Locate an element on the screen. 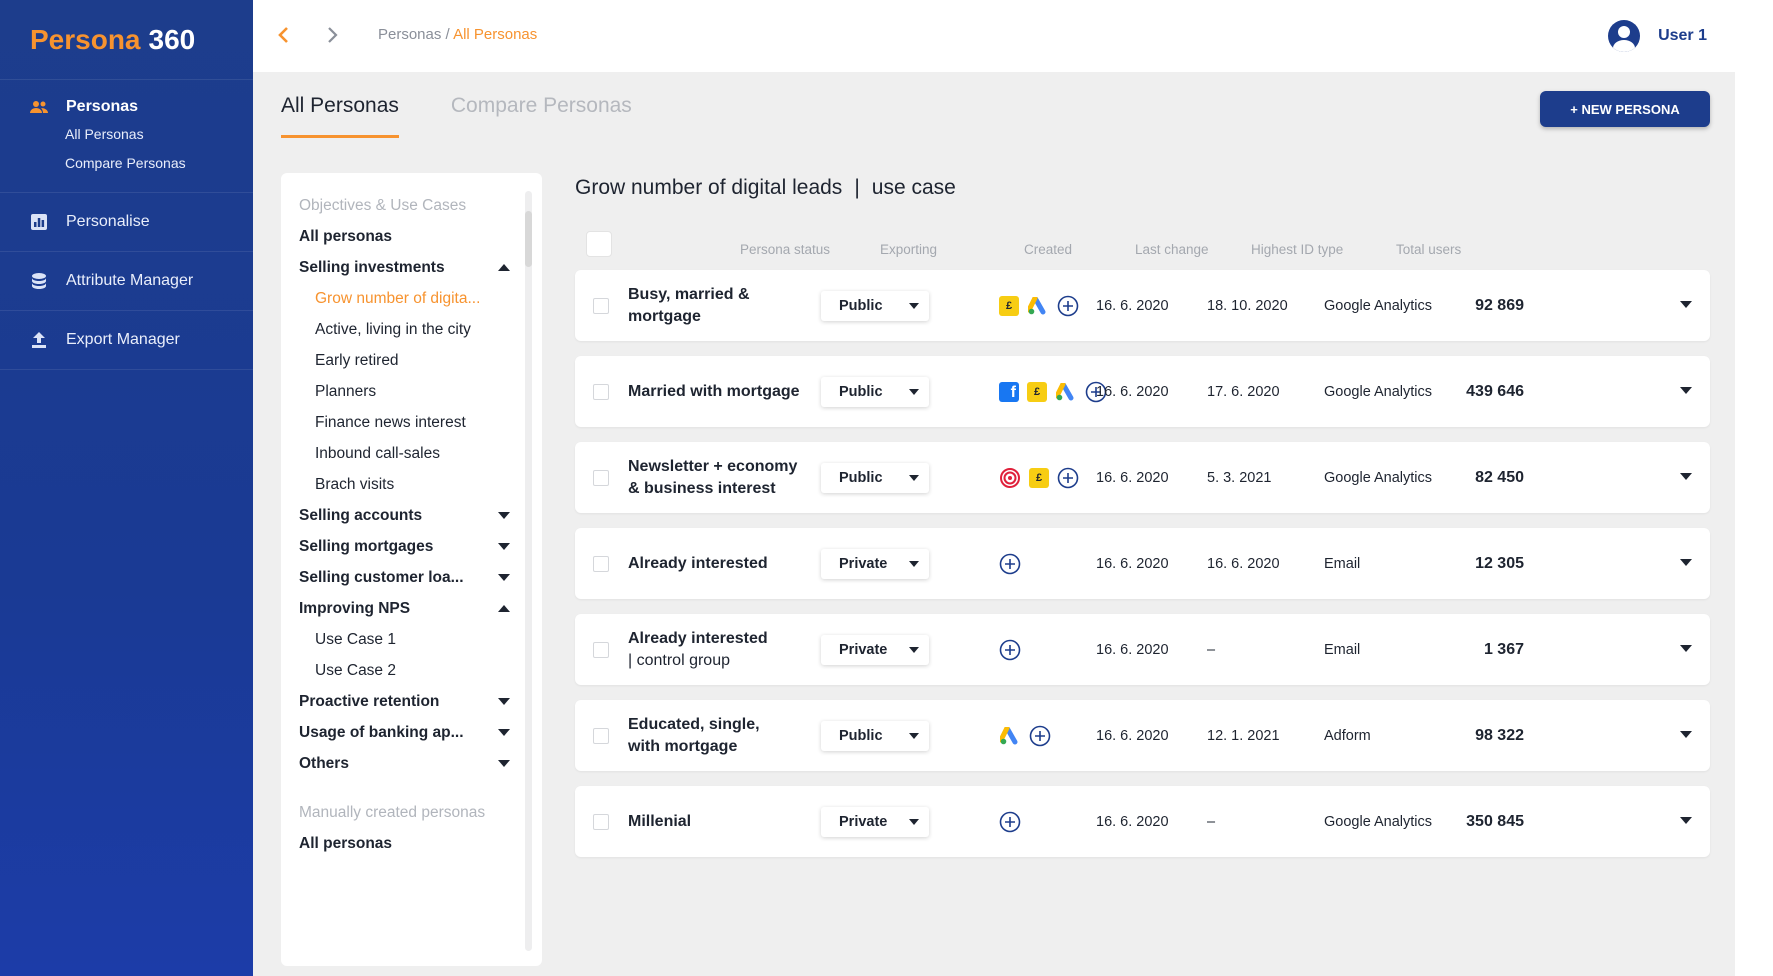 The image size is (1773, 976). list-item-all-personas: All personas is located at coordinates (406, 236).